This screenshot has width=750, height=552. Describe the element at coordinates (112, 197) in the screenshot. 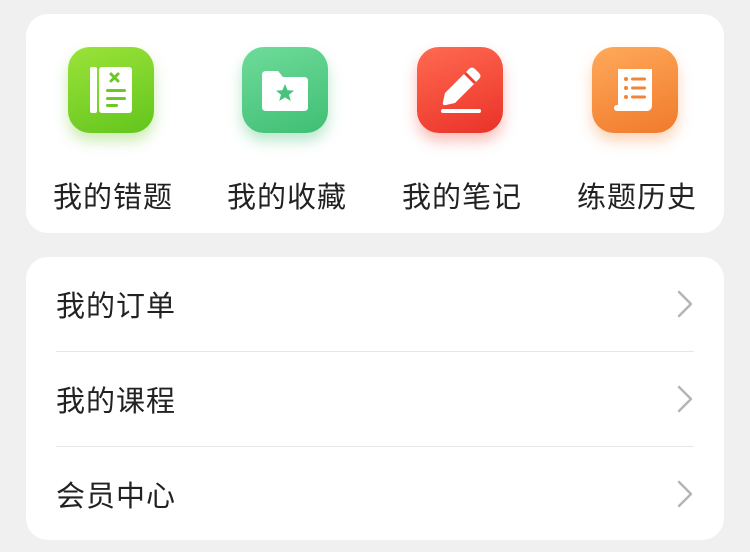

I see `quick-action-label: 我的错题` at that location.